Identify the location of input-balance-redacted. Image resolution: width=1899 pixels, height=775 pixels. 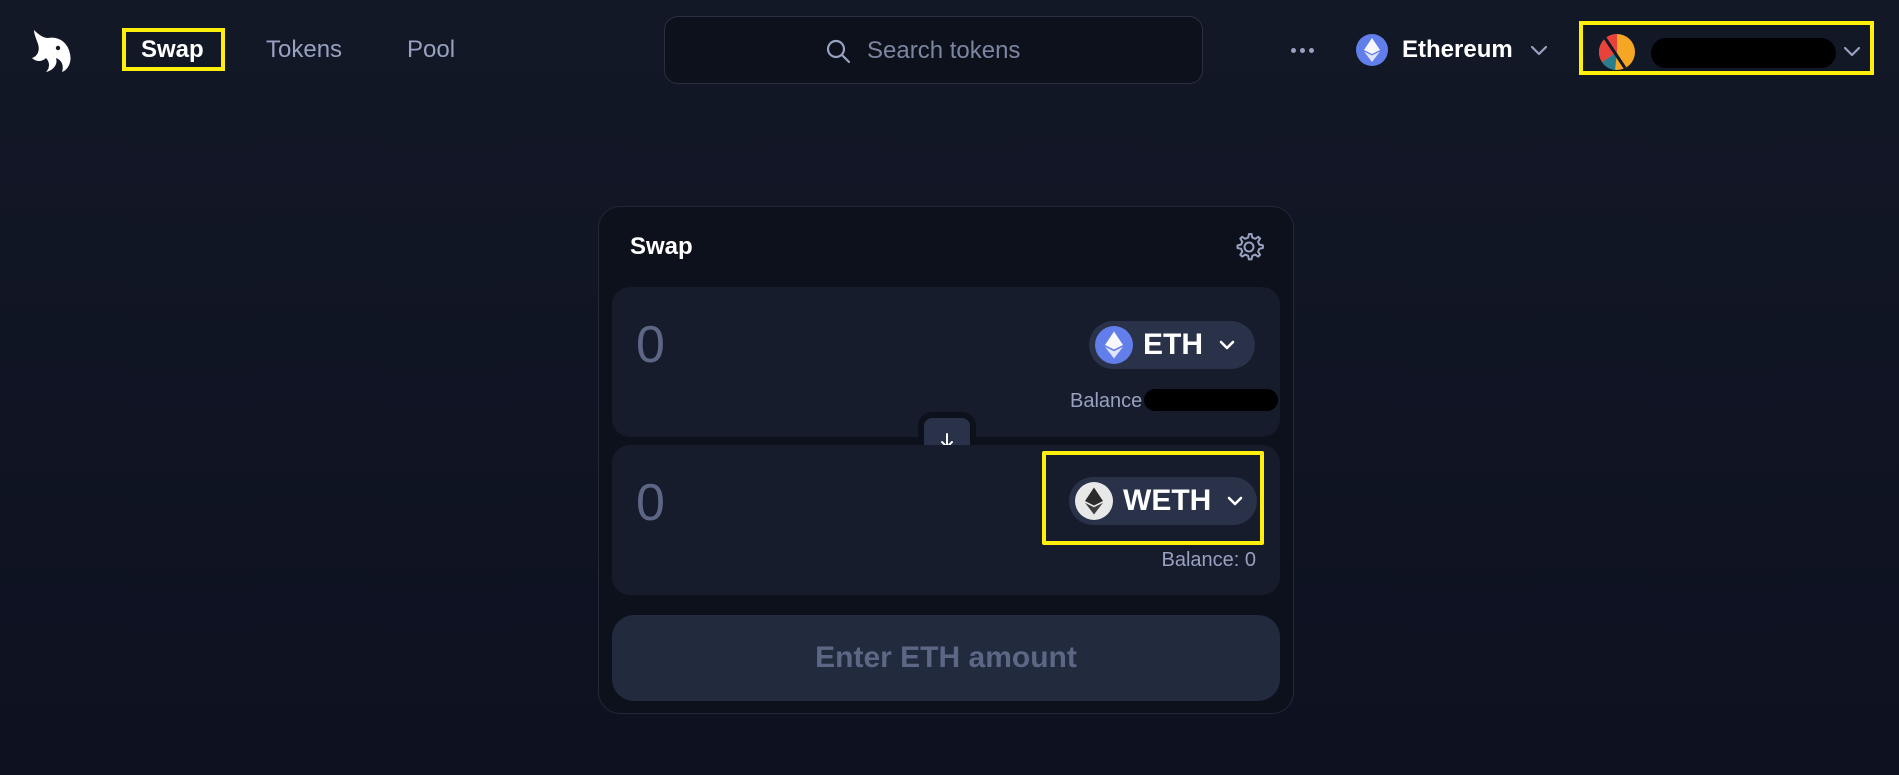
(1211, 400).